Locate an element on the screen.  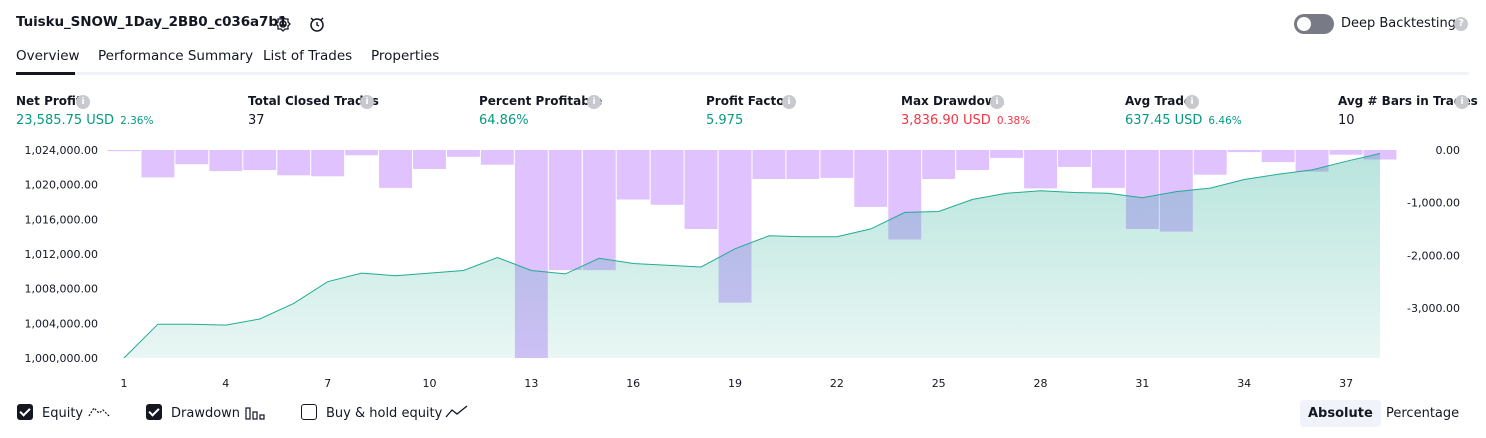
drawdown-legend-label: Drawdown is located at coordinates (206, 413).